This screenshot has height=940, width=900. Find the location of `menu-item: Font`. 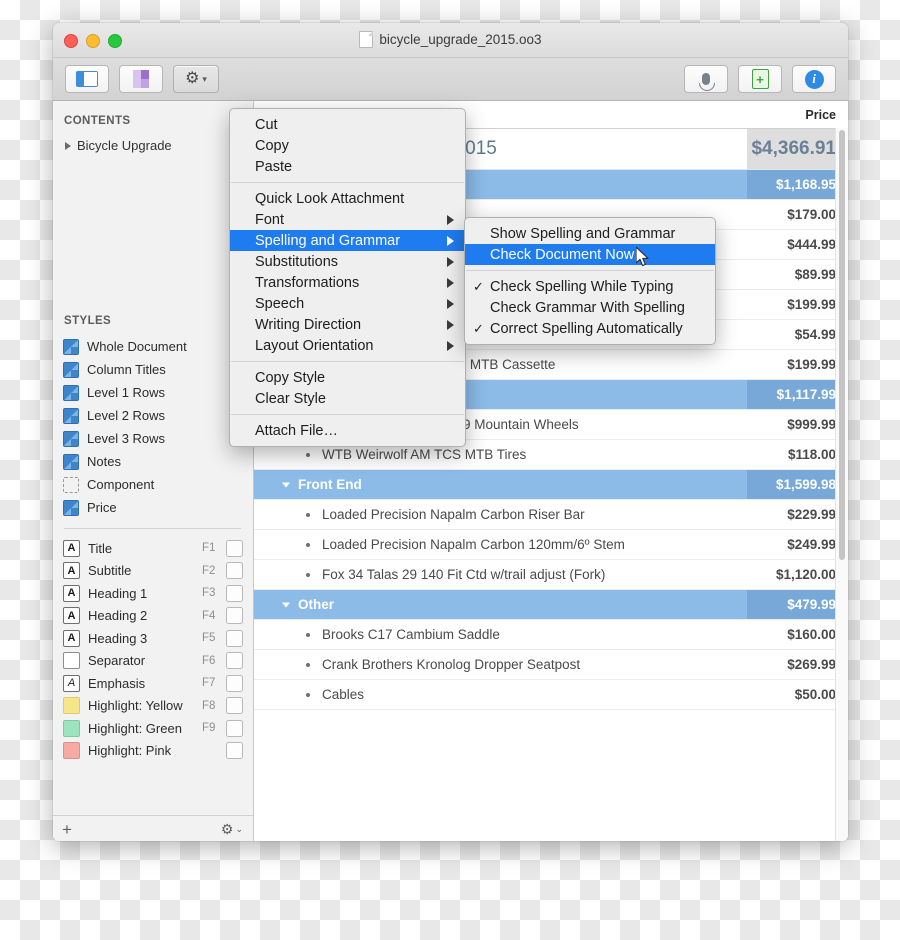

menu-item: Font is located at coordinates (347, 219).